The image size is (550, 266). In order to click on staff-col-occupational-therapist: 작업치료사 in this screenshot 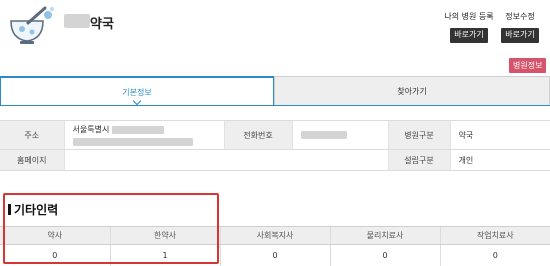, I will do `click(494, 235)`.